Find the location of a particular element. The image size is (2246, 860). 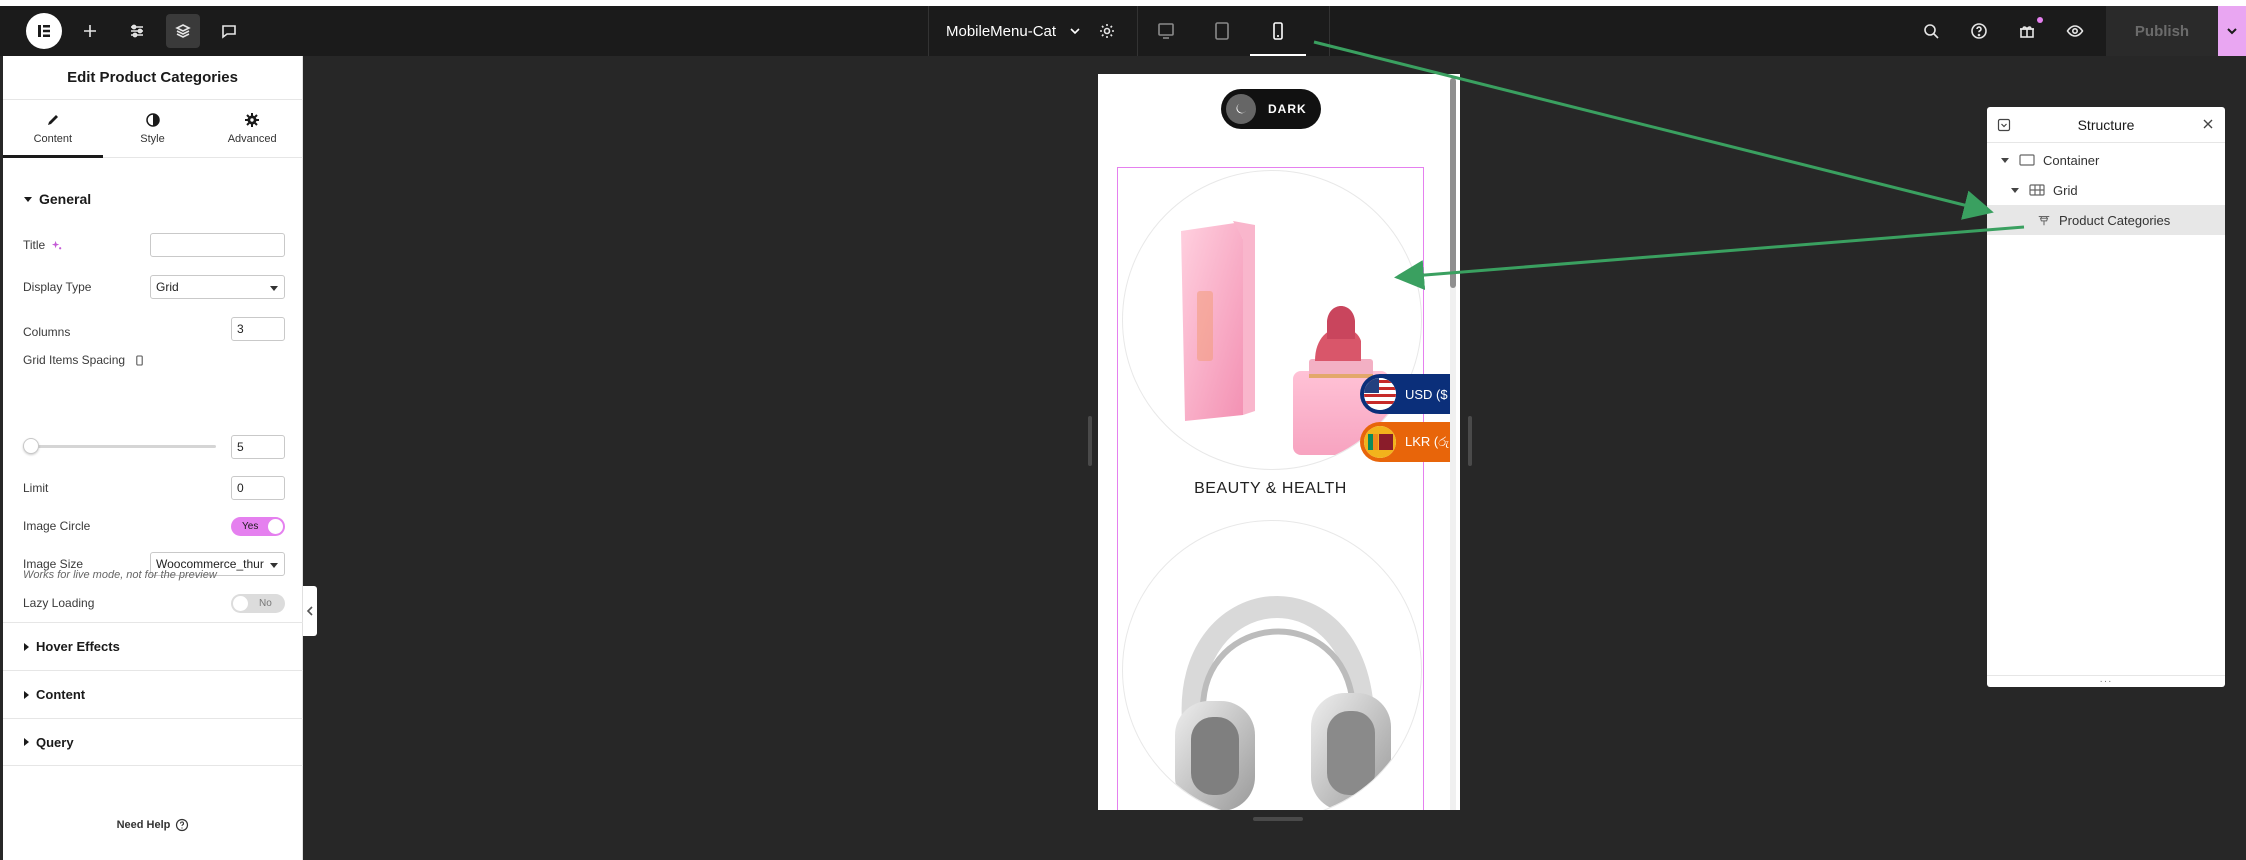

lazy-loading-toggle: No is located at coordinates (258, 603).